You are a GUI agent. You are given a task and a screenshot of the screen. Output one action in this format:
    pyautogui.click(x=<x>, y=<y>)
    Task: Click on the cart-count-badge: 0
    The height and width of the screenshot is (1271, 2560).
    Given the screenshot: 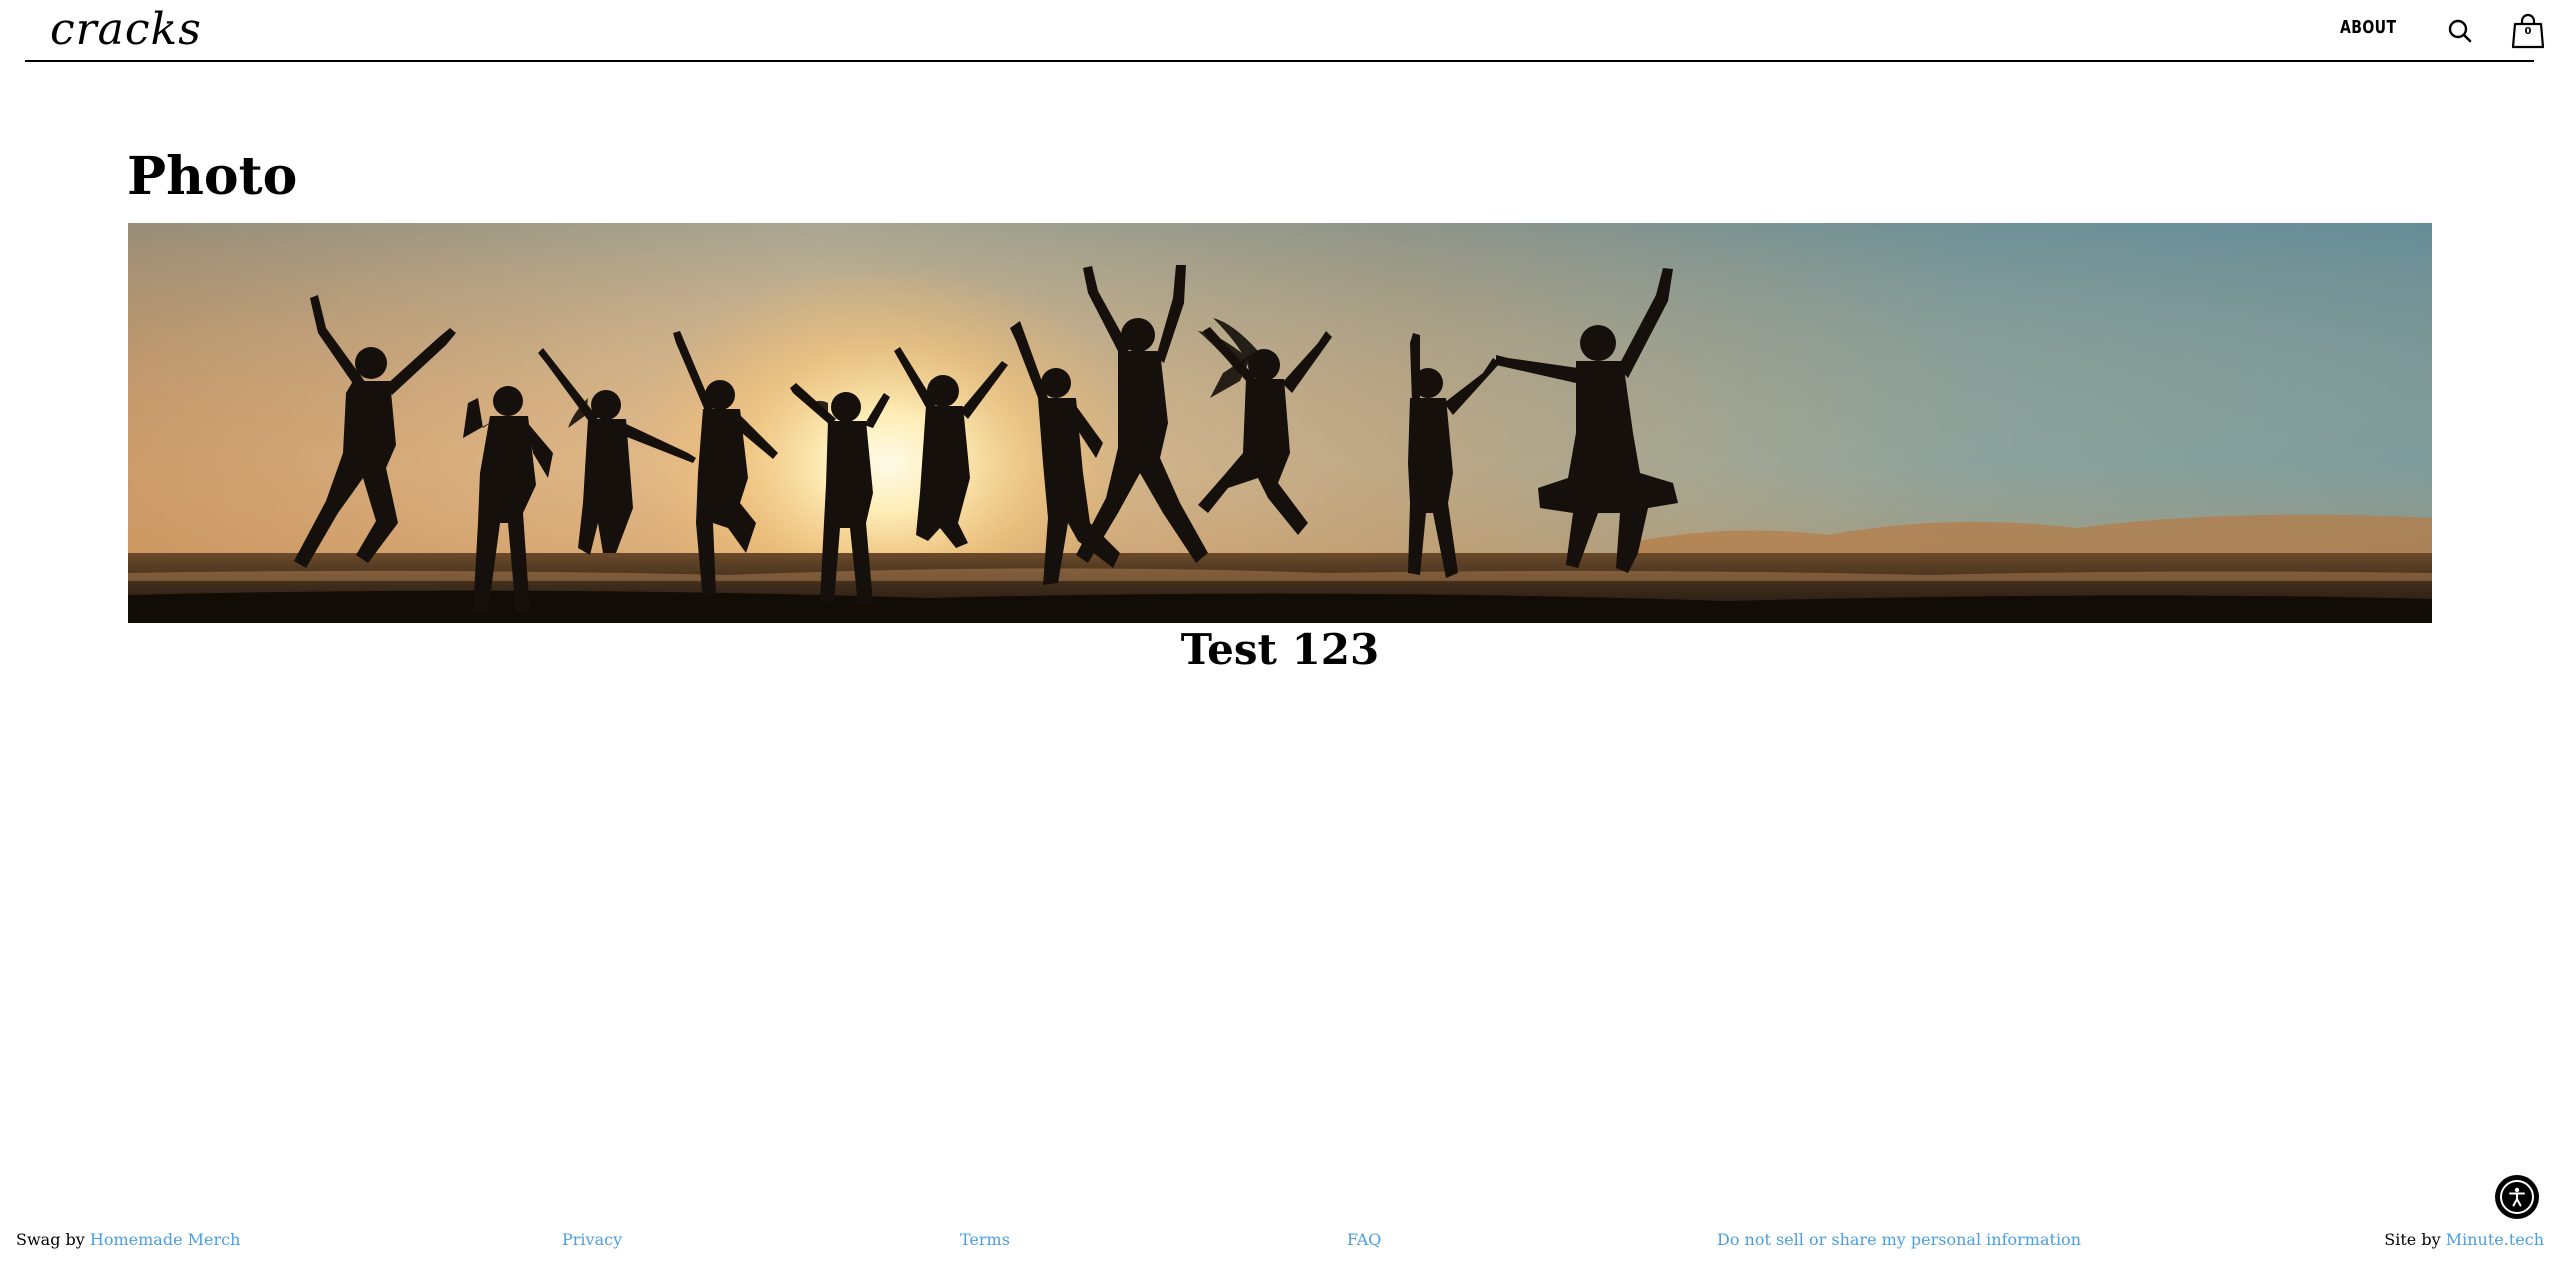 What is the action you would take?
    pyautogui.click(x=2528, y=31)
    